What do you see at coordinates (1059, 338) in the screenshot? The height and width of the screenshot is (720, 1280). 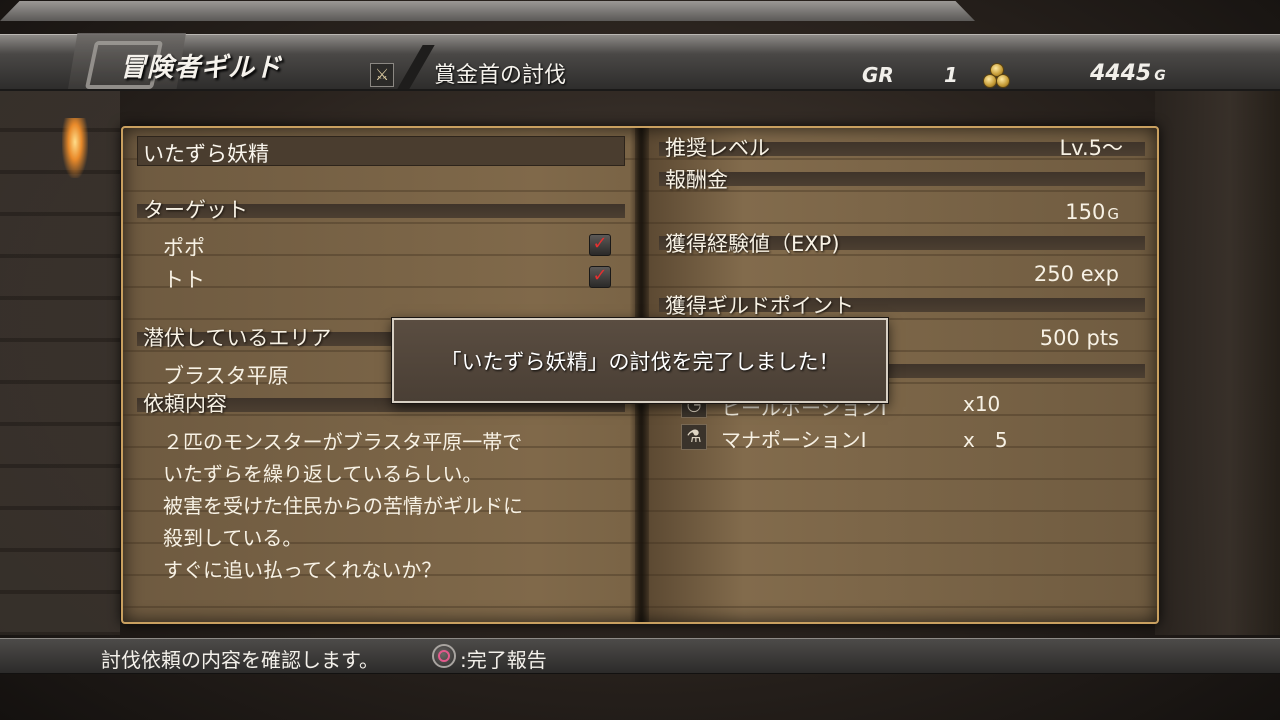 I see `guild-points-amount: 500` at bounding box center [1059, 338].